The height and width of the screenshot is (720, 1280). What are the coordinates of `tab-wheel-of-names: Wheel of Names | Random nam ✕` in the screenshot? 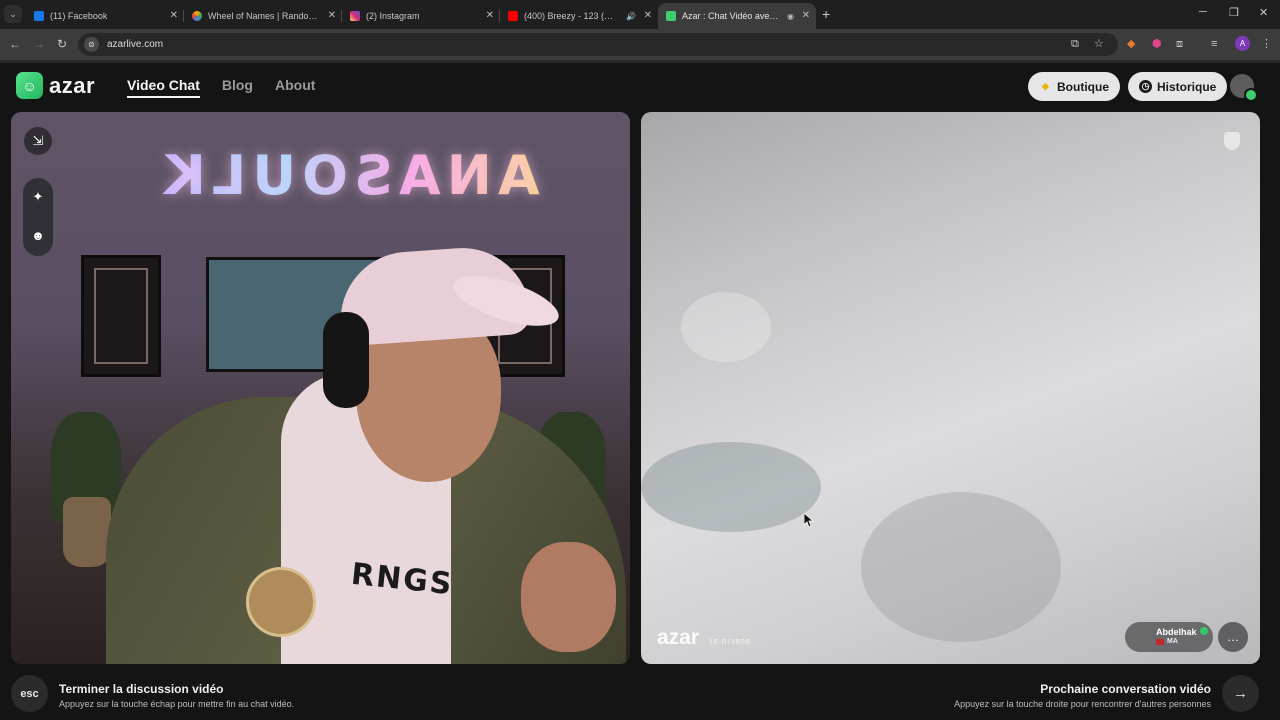 It's located at (263, 16).